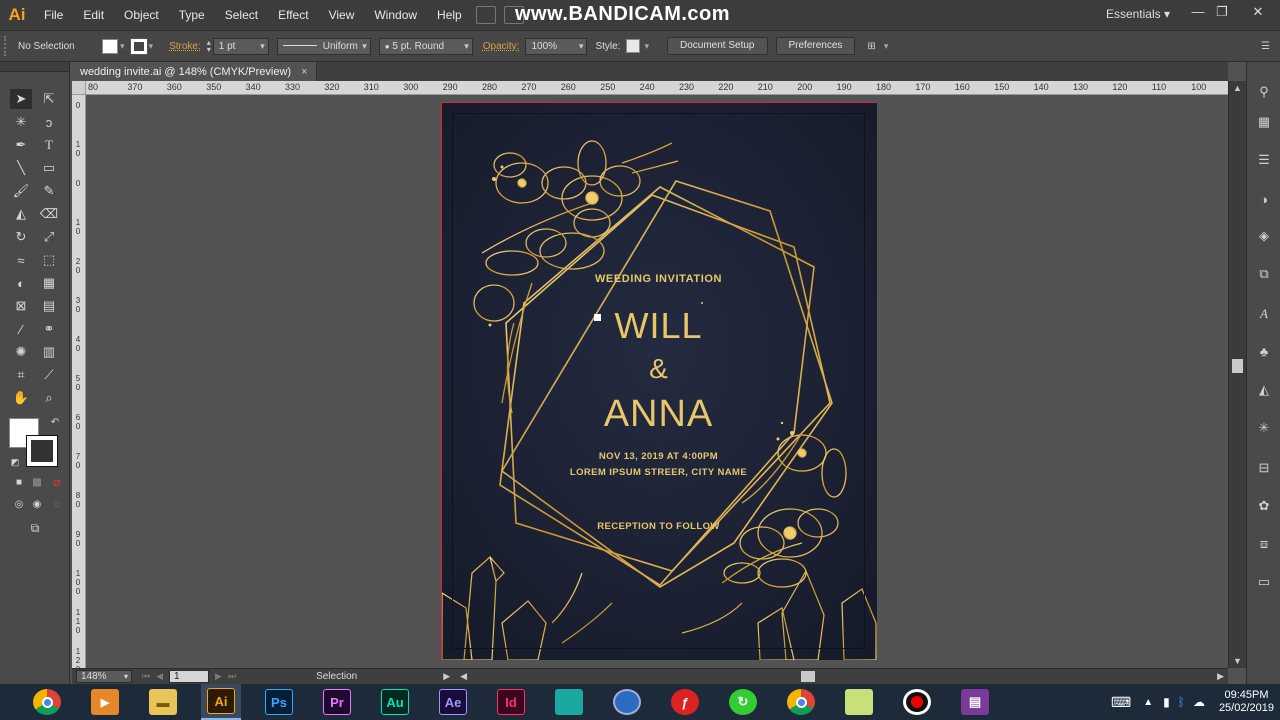 The width and height of the screenshot is (1280, 720). I want to click on document-setup-button: Document Setup, so click(717, 46).